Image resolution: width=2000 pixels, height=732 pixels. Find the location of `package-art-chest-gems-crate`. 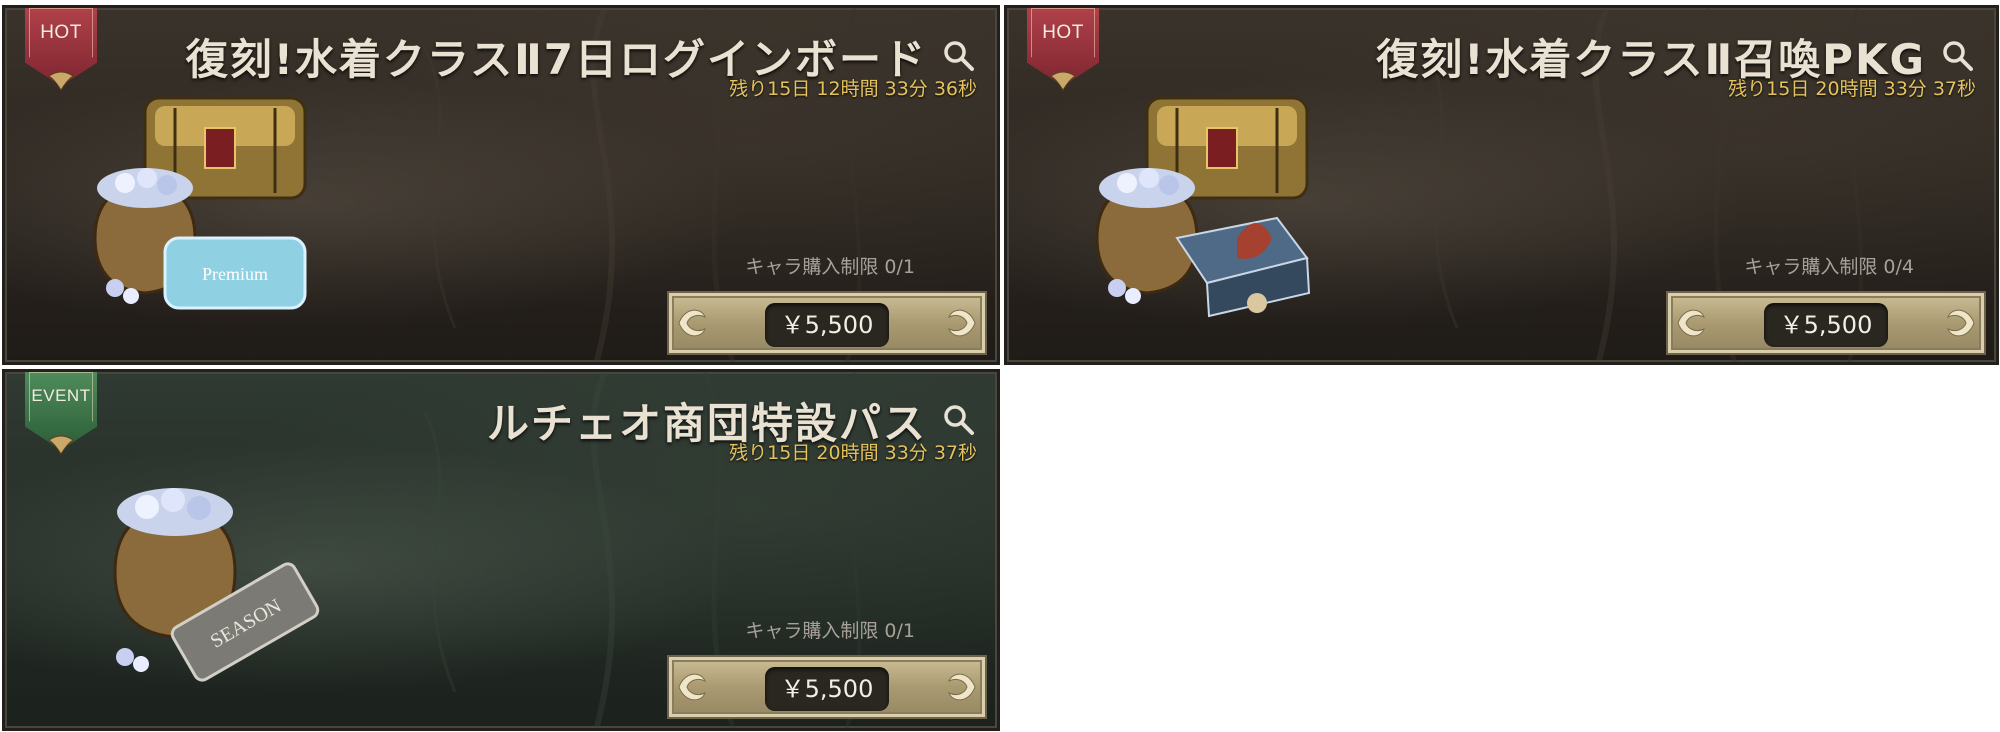

package-art-chest-gems-crate is located at coordinates (1203, 207).